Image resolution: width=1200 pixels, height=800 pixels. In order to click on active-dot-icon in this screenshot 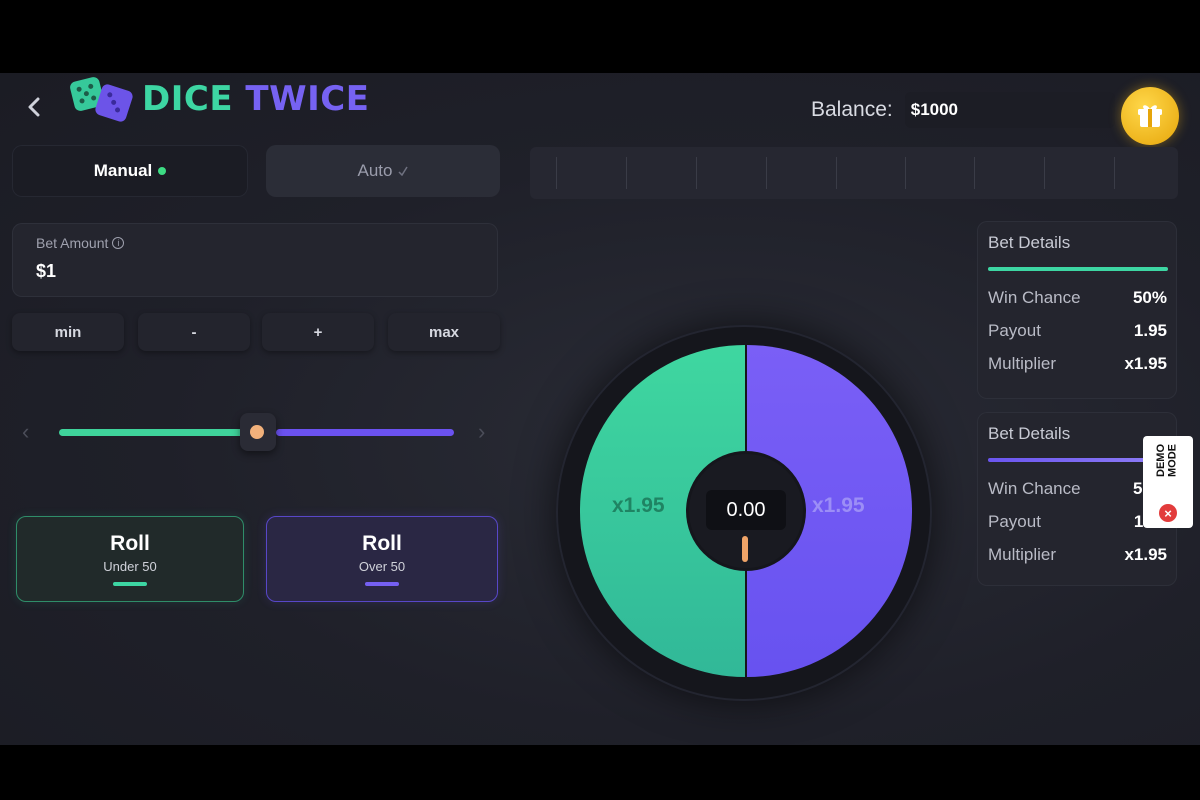, I will do `click(162, 171)`.